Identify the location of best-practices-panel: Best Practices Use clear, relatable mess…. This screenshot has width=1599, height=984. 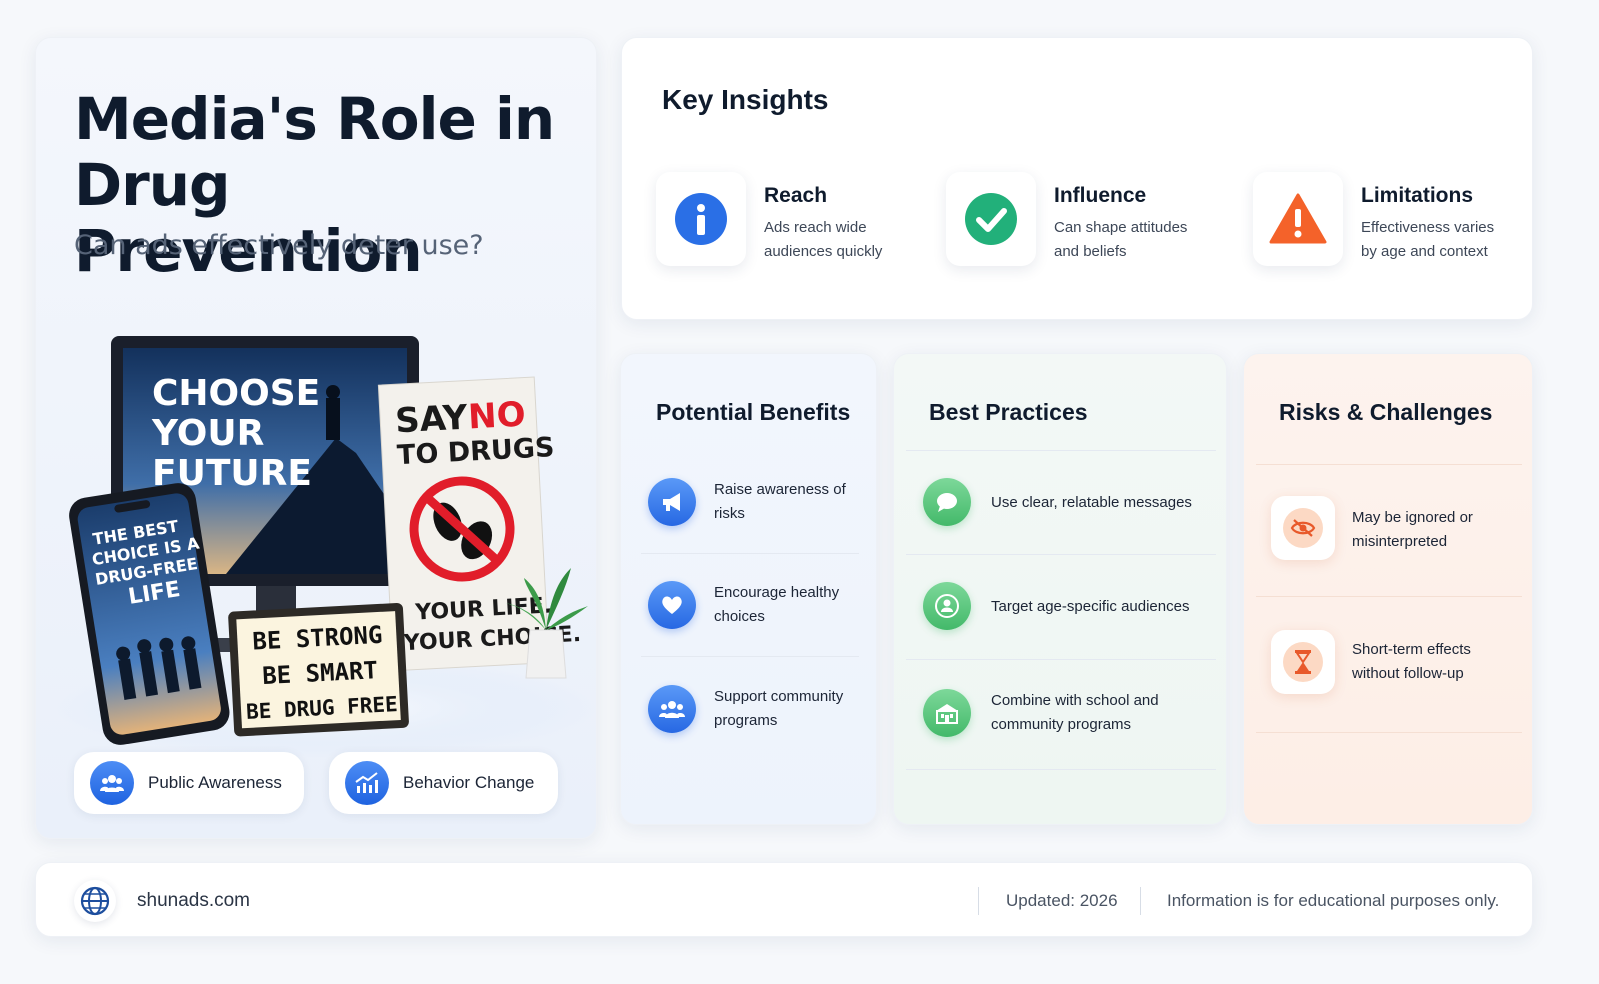
(1060, 589).